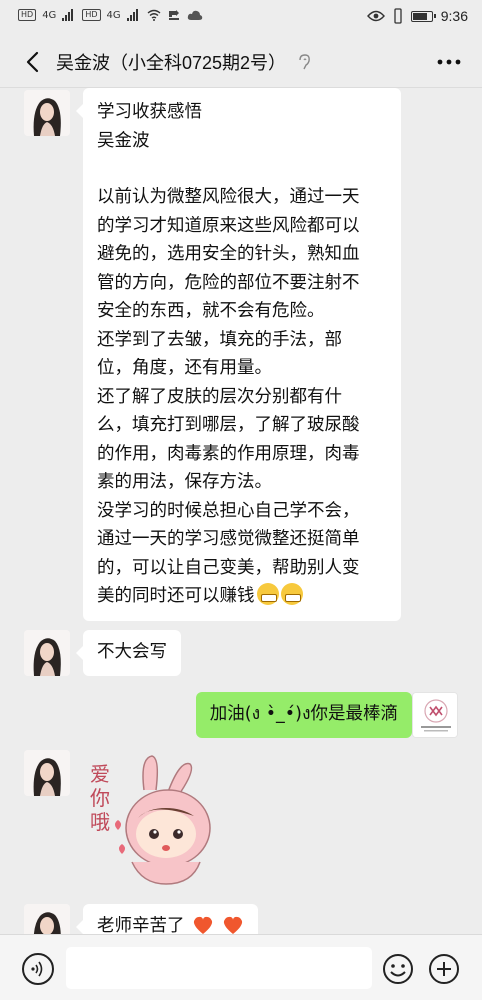  Describe the element at coordinates (304, 62) in the screenshot. I see `mute-ear-icon` at that location.